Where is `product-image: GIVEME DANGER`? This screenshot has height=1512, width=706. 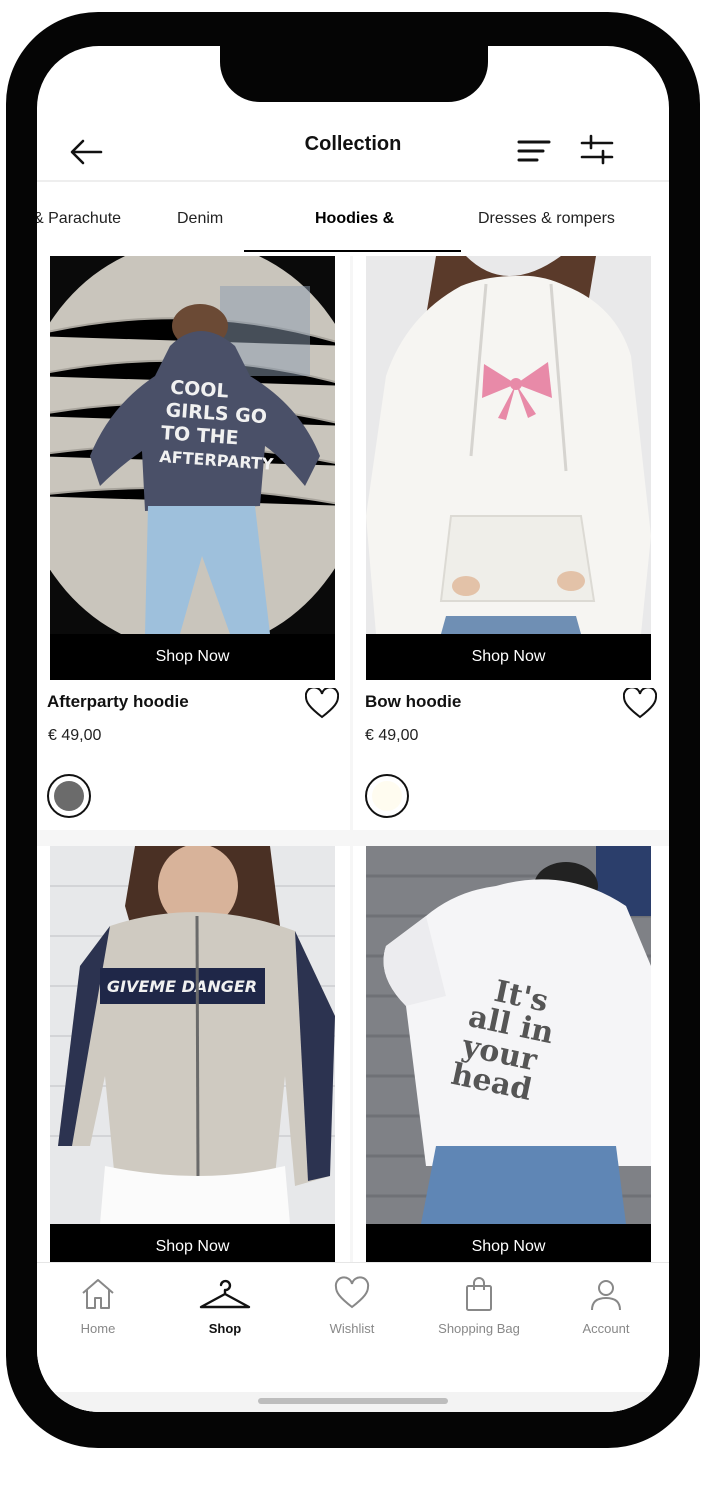
product-image: GIVEME DANGER is located at coordinates (192, 1035).